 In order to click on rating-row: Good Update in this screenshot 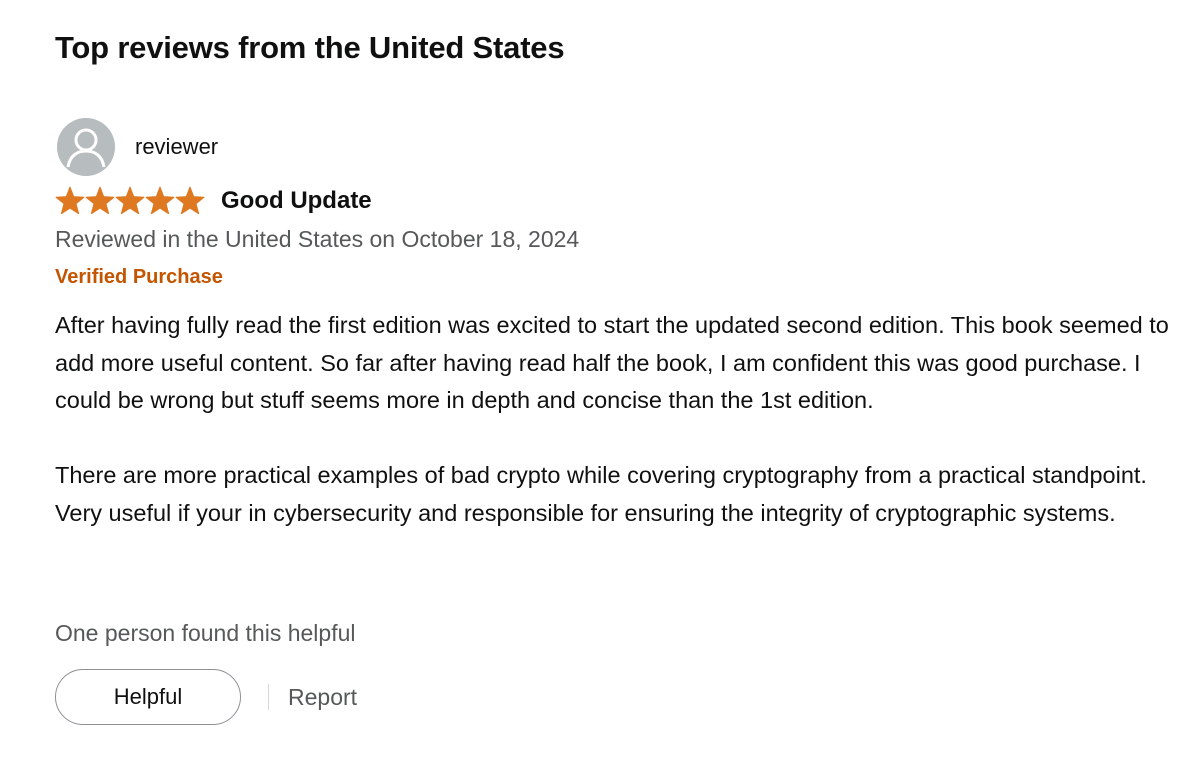, I will do `click(213, 201)`.